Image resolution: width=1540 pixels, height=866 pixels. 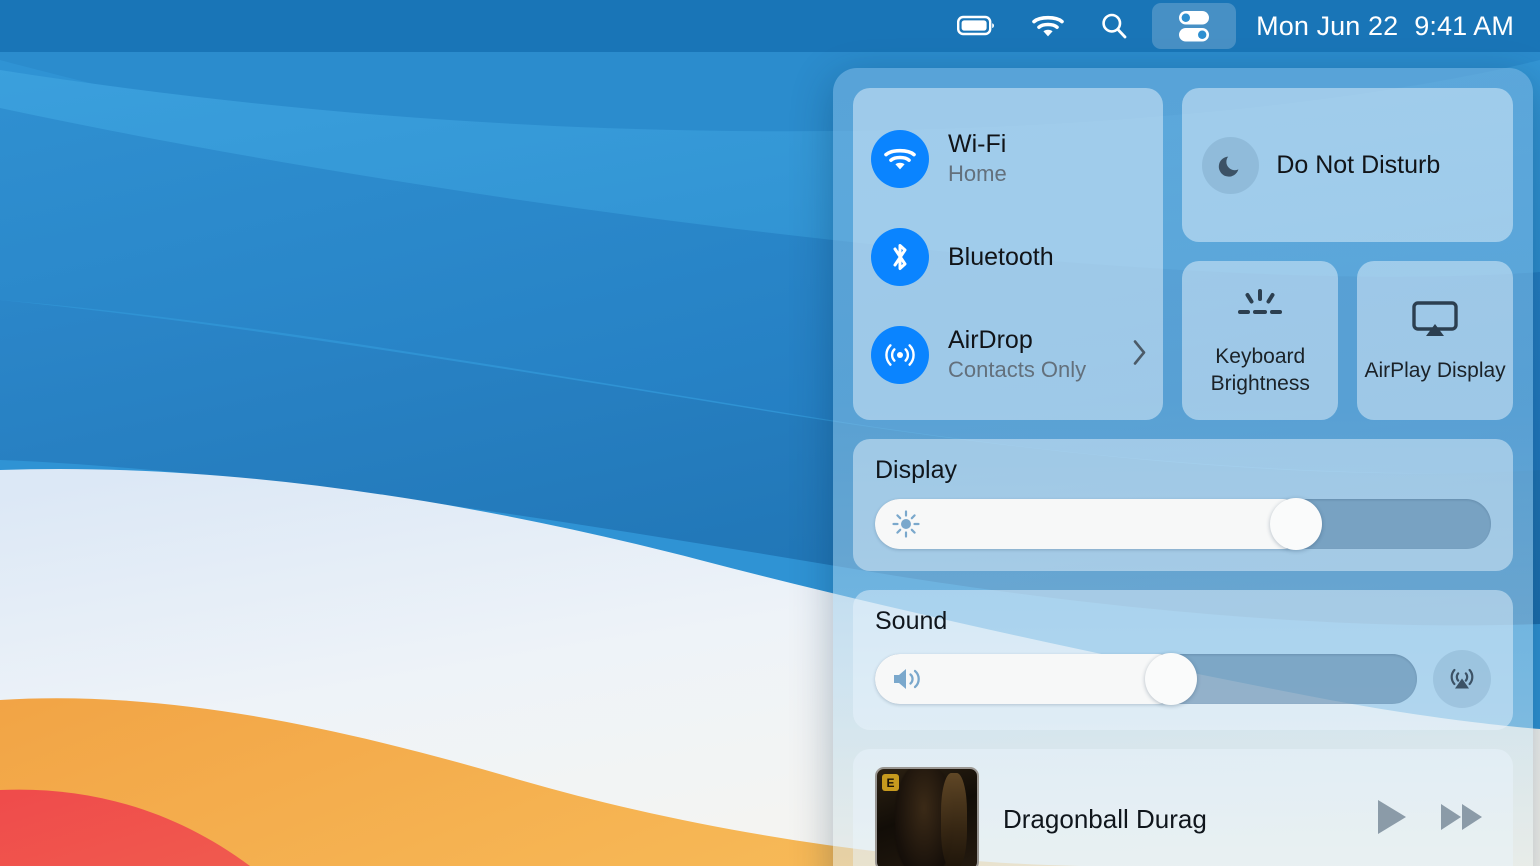 What do you see at coordinates (977, 144) in the screenshot?
I see `wifi-title: Wi-Fi` at bounding box center [977, 144].